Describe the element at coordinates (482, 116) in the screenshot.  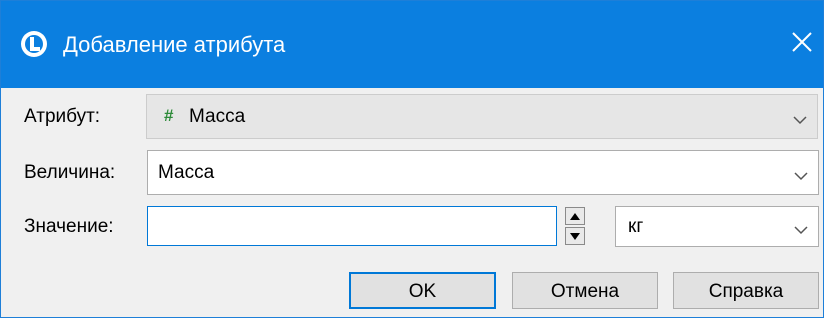
I see `attribute-select: # Масса` at that location.